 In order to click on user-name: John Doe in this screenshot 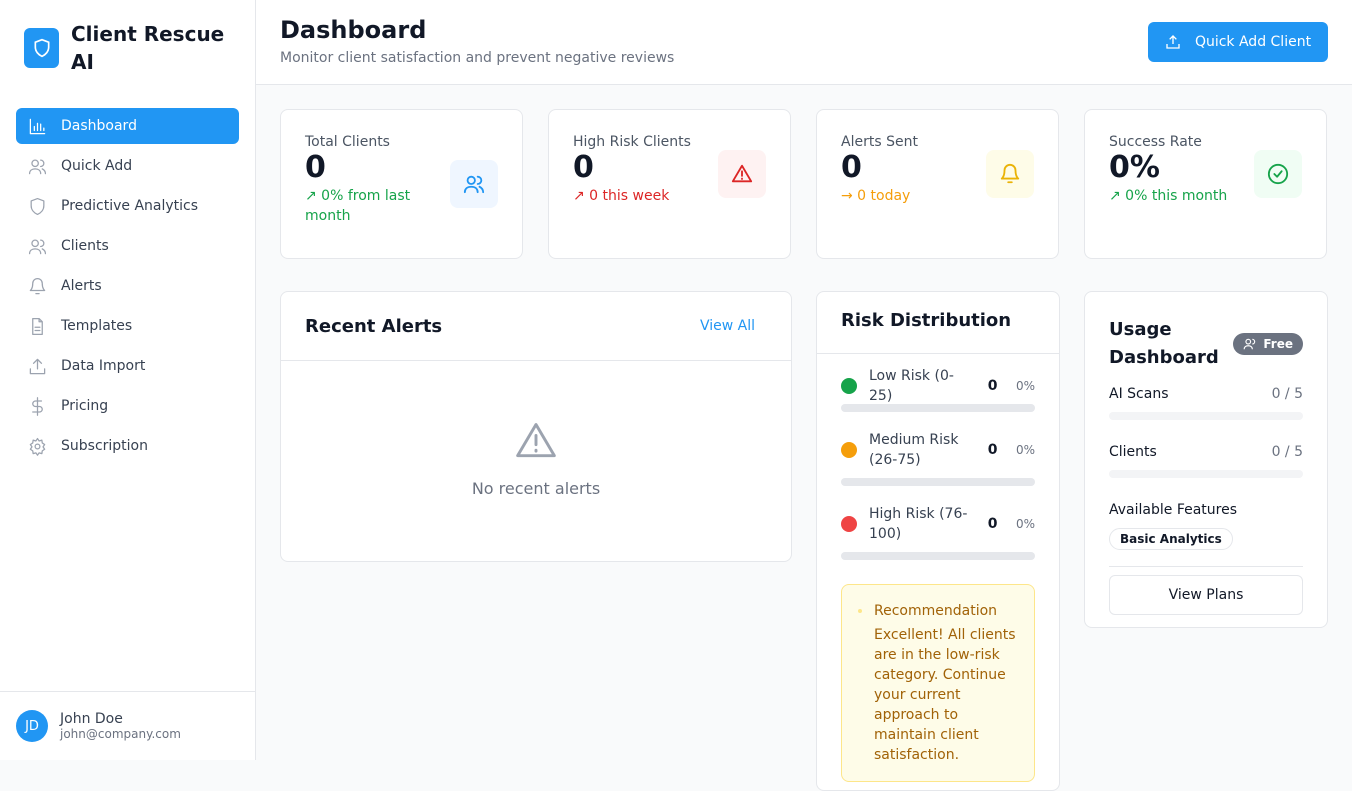, I will do `click(91, 719)`.